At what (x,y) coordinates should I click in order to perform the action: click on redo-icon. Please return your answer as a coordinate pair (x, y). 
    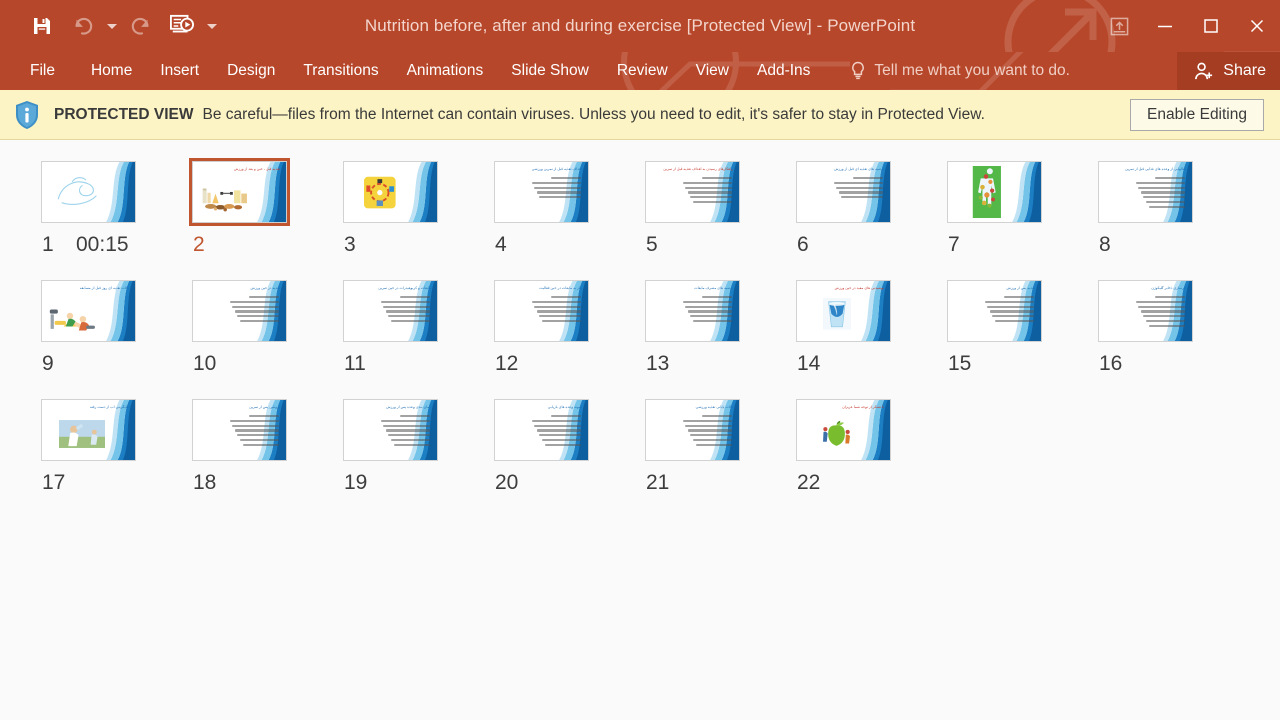
    Looking at the image, I should click on (142, 26).